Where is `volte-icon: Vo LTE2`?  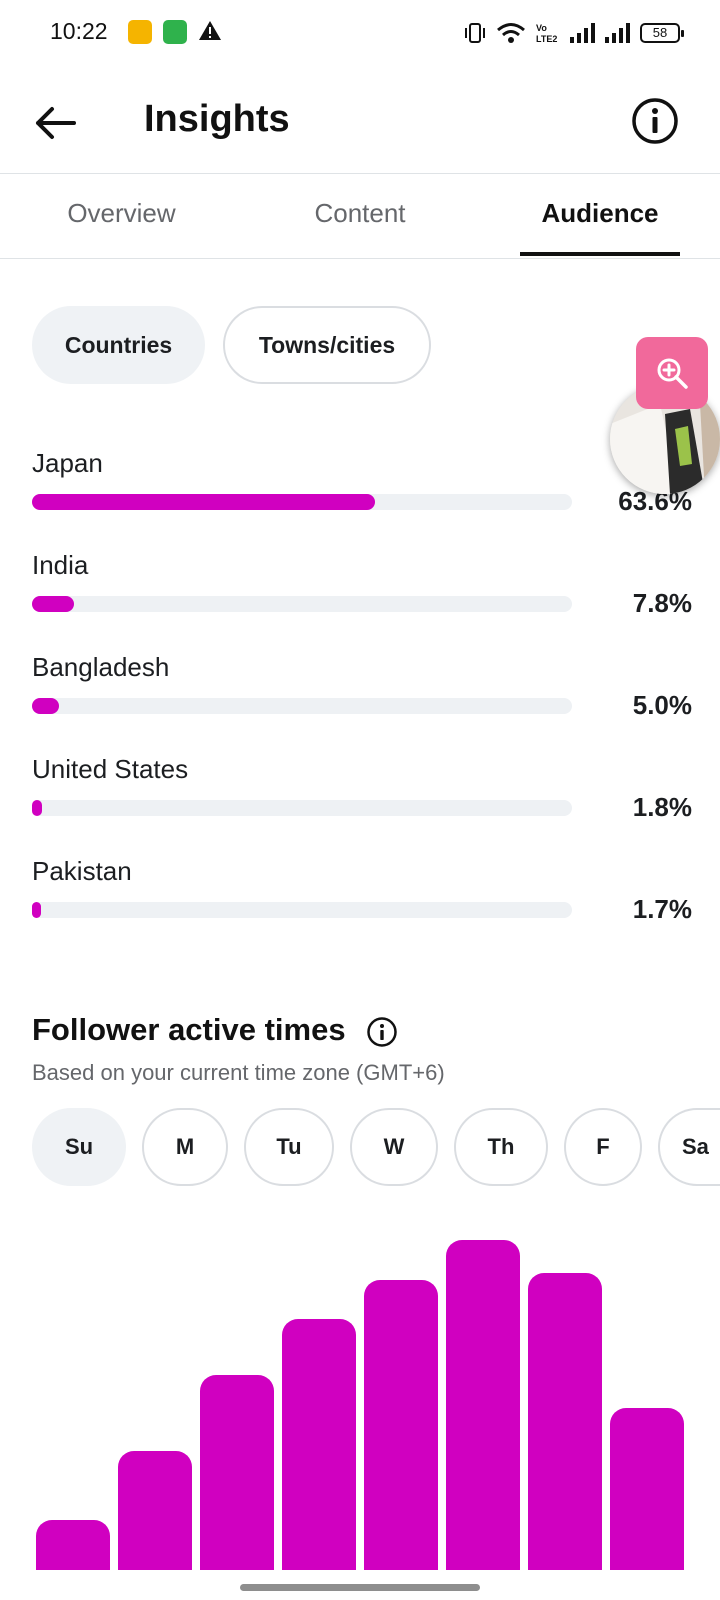
volte-icon: Vo LTE2 is located at coordinates (546, 33).